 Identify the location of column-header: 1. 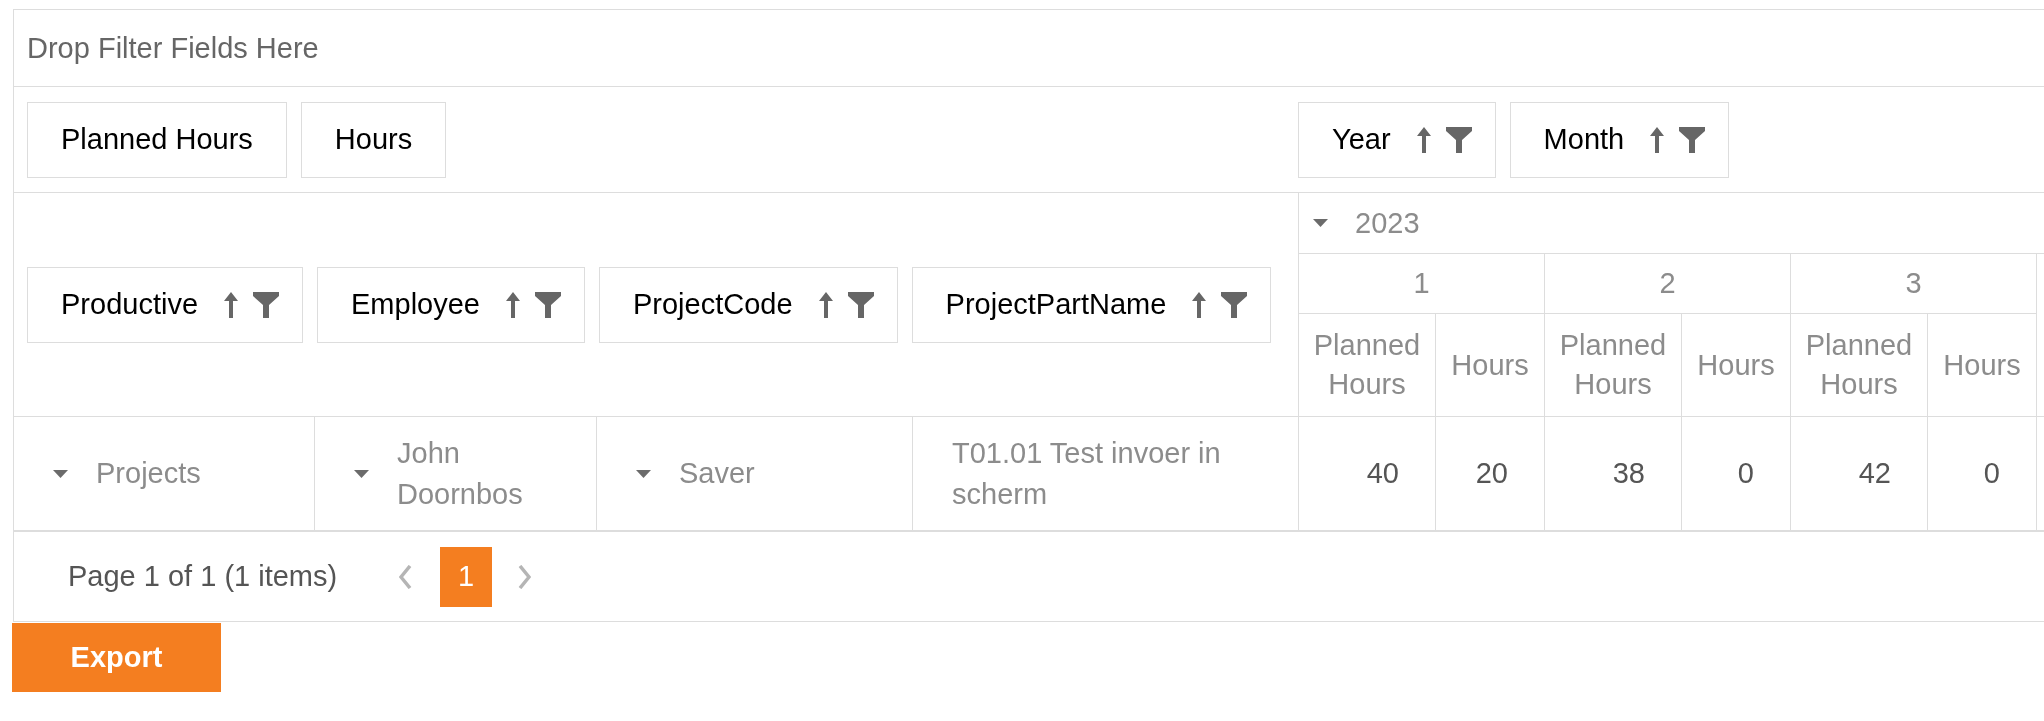
(1421, 283).